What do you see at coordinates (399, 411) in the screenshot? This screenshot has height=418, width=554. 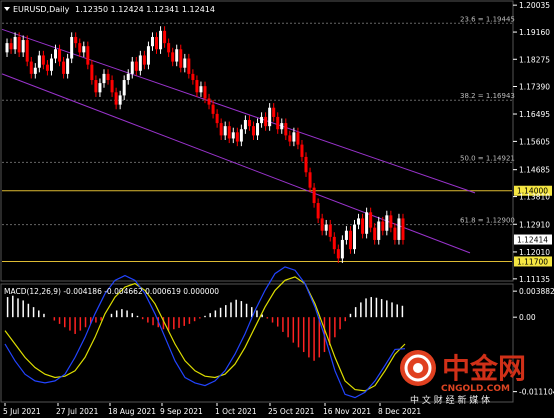 I see `date-label: 8 Dec 2021` at bounding box center [399, 411].